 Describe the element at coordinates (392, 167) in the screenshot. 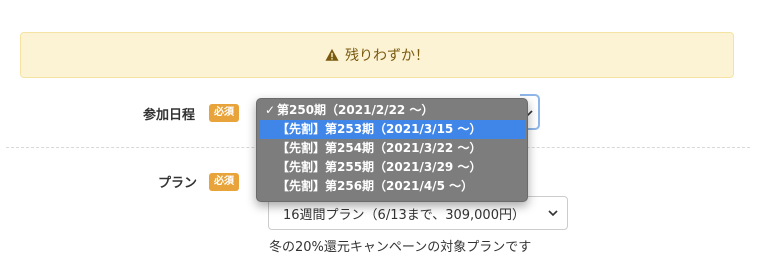

I see `schedule-option: 【先割】第255期（2021/3/29 〜）` at that location.